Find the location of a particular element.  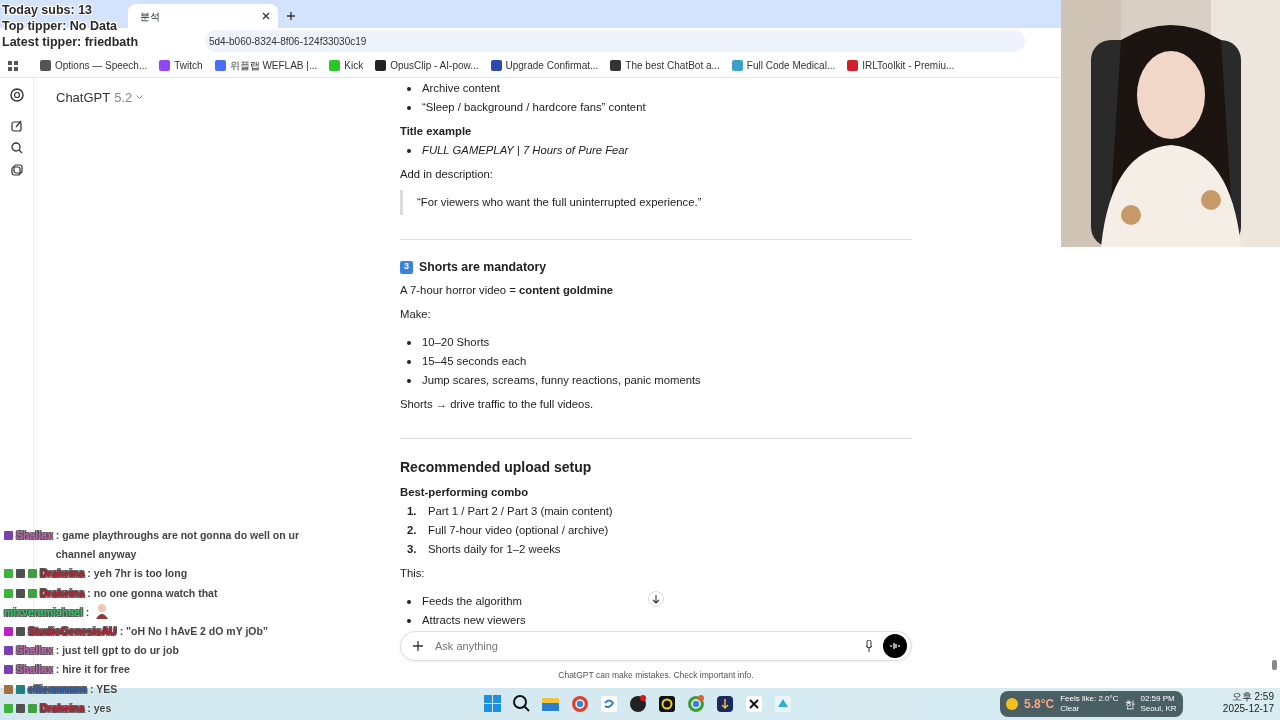

section-heading: Shorts are mandatory is located at coordinates (483, 267).